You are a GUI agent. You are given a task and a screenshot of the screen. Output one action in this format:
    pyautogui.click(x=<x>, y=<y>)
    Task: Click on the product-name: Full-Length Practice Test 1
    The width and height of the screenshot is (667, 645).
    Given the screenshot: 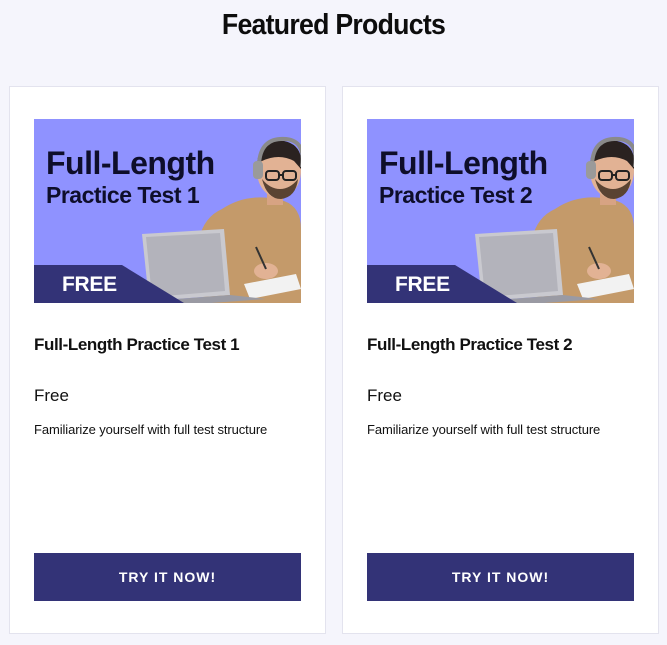 What is the action you would take?
    pyautogui.click(x=137, y=345)
    